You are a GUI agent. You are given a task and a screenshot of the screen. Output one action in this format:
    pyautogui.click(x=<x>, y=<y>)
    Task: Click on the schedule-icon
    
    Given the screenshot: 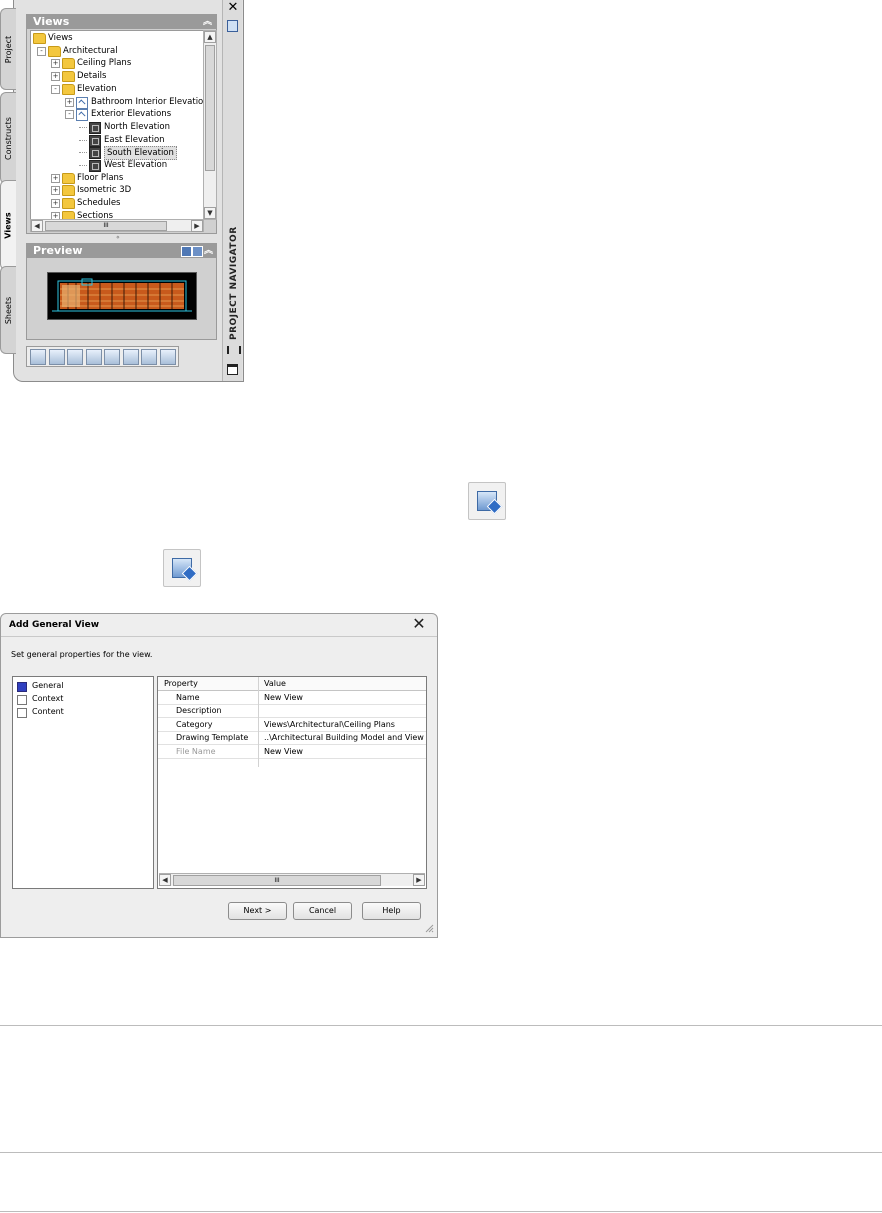 What is the action you would take?
    pyautogui.click(x=130, y=357)
    